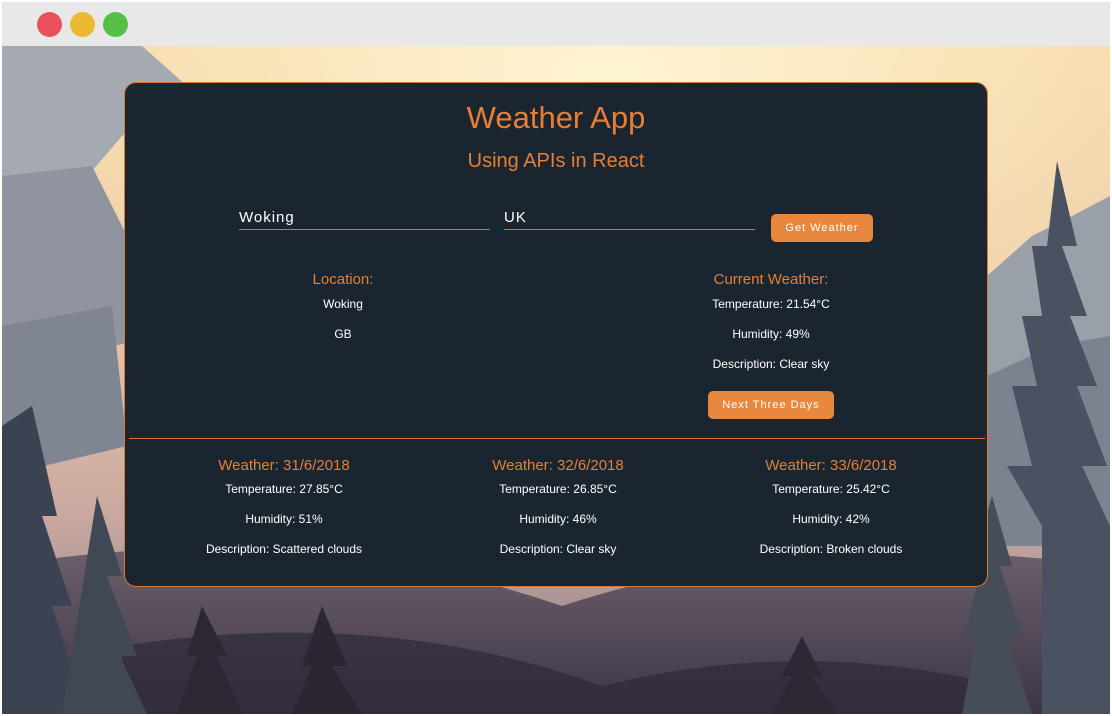  Describe the element at coordinates (831, 489) in the screenshot. I see `forecast-temperature: Temperature: 25.42°C` at that location.